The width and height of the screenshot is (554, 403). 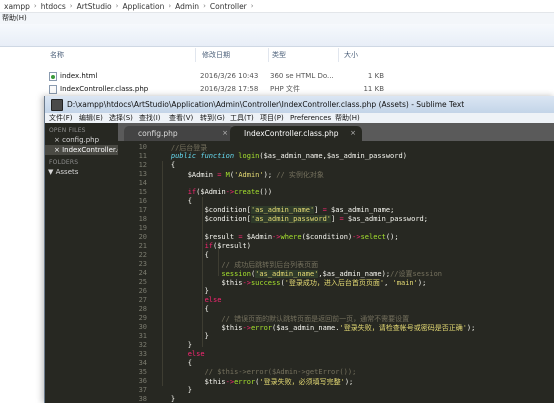 What do you see at coordinates (61, 118) in the screenshot?
I see `menu-file: 文件(F)` at bounding box center [61, 118].